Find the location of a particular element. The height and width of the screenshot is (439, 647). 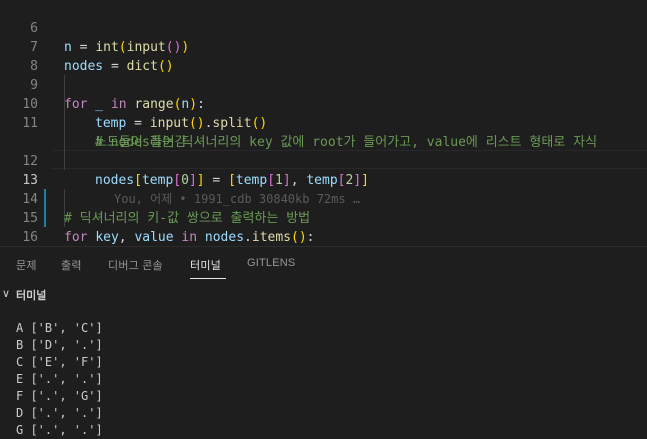

code-line: 8 is located at coordinates (323, 56).